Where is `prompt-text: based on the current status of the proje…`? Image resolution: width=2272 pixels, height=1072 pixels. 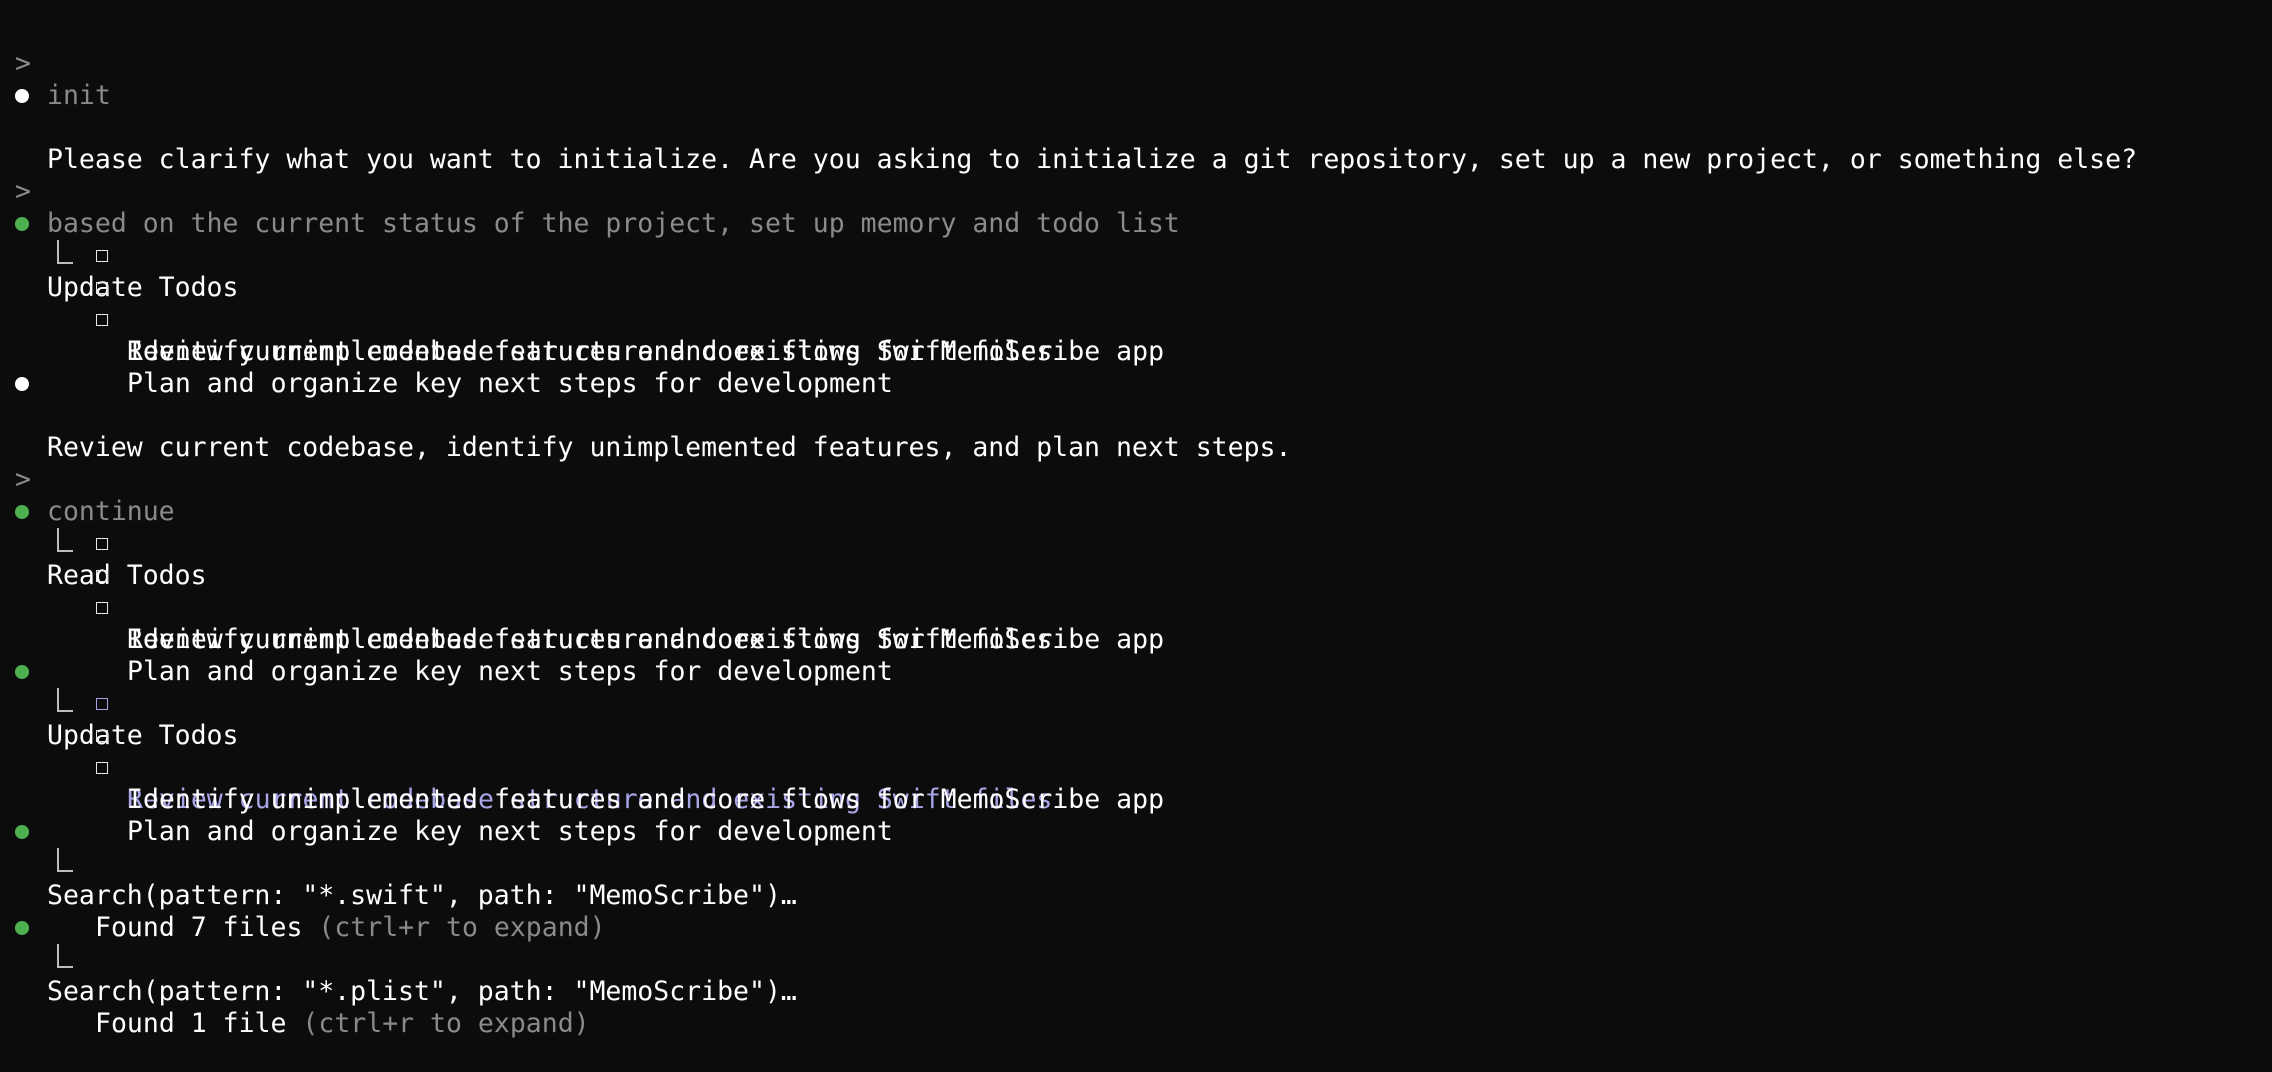
prompt-text: based on the current status of the proje… is located at coordinates (613, 223).